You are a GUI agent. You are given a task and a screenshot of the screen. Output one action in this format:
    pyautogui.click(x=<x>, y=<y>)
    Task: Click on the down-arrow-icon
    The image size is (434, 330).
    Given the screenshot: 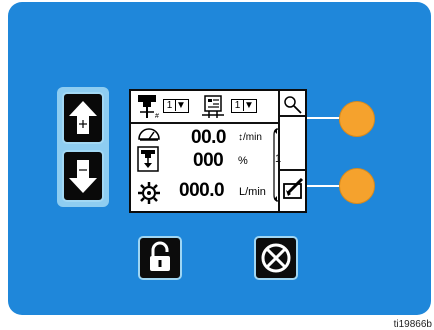 What is the action you would take?
    pyautogui.click(x=83, y=176)
    